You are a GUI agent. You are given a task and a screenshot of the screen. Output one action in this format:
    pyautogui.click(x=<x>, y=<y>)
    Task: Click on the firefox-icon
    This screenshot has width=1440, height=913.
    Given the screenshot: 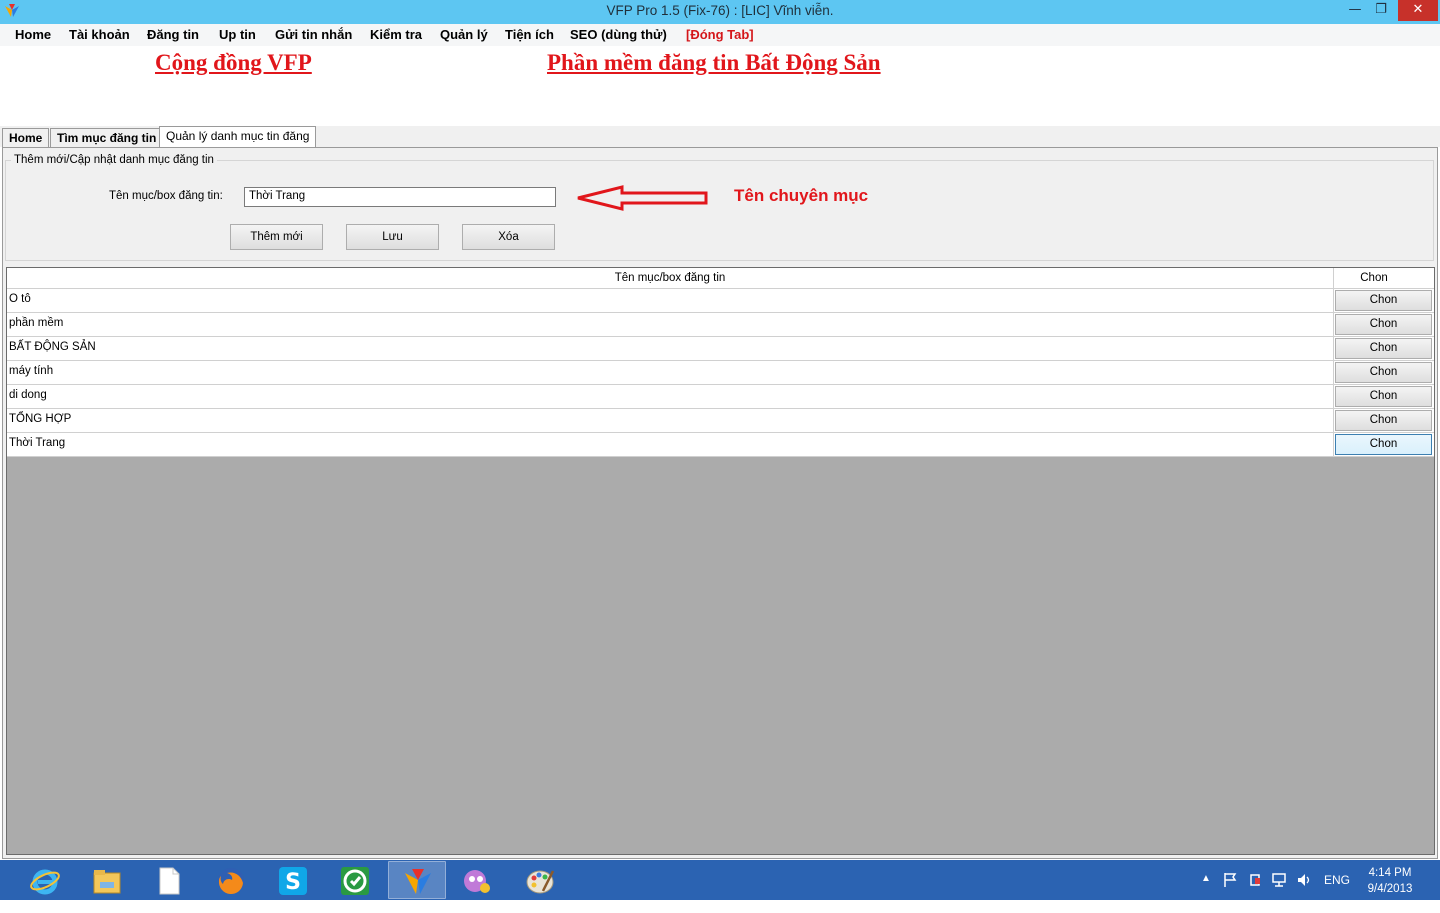 What is the action you would take?
    pyautogui.click(x=231, y=881)
    